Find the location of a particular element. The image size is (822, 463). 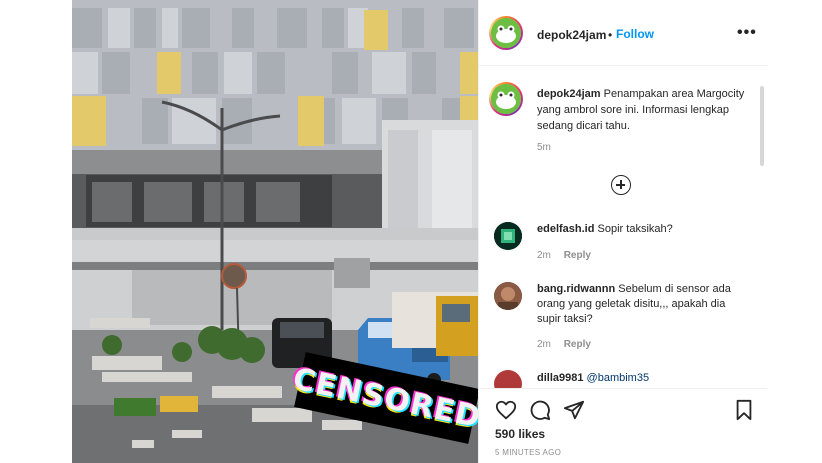

post-actions: 590 likes 5 MINUTES AGO is located at coordinates (623, 425).